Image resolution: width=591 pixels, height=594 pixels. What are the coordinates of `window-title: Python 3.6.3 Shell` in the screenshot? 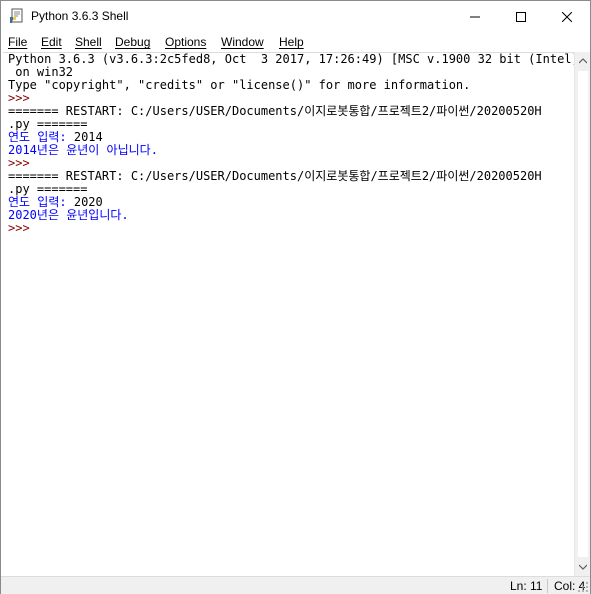 It's located at (80, 16).